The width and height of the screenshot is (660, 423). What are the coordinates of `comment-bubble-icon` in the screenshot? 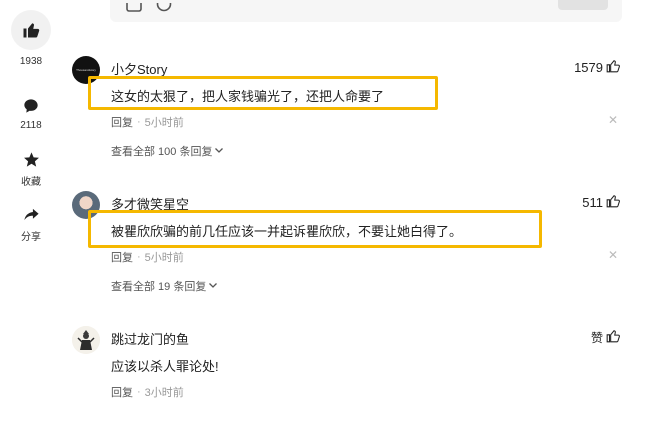 It's located at (31, 106).